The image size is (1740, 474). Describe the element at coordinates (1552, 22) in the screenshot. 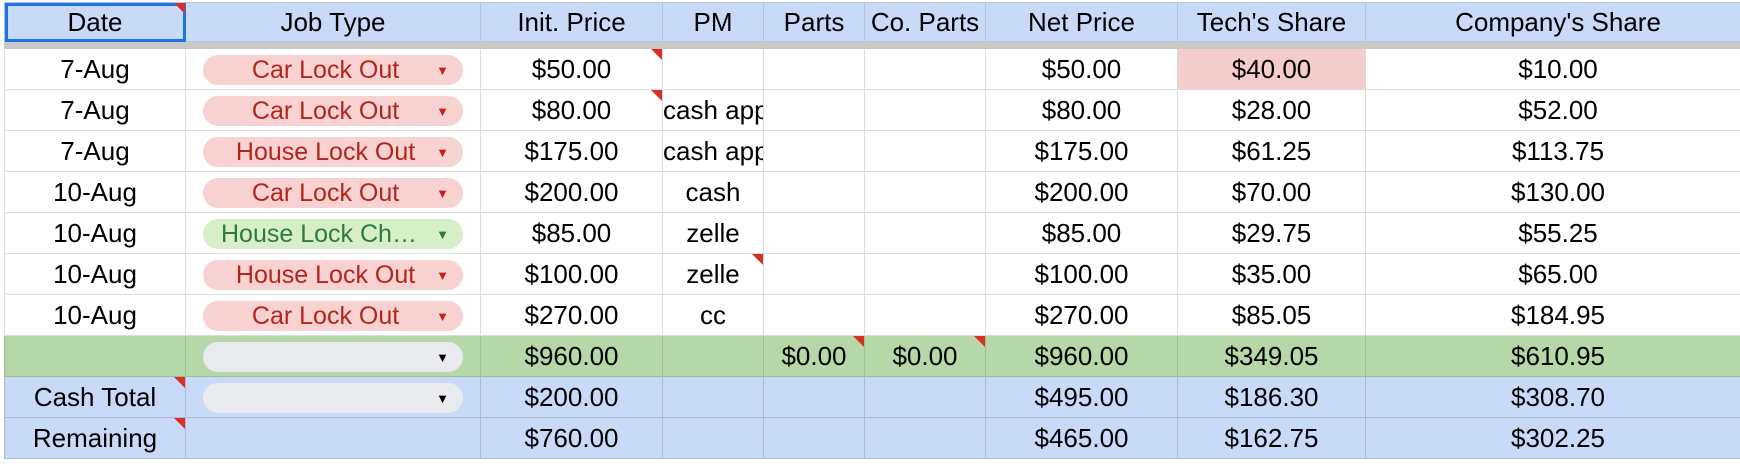

I see `header-company-share: Company's Share` at that location.